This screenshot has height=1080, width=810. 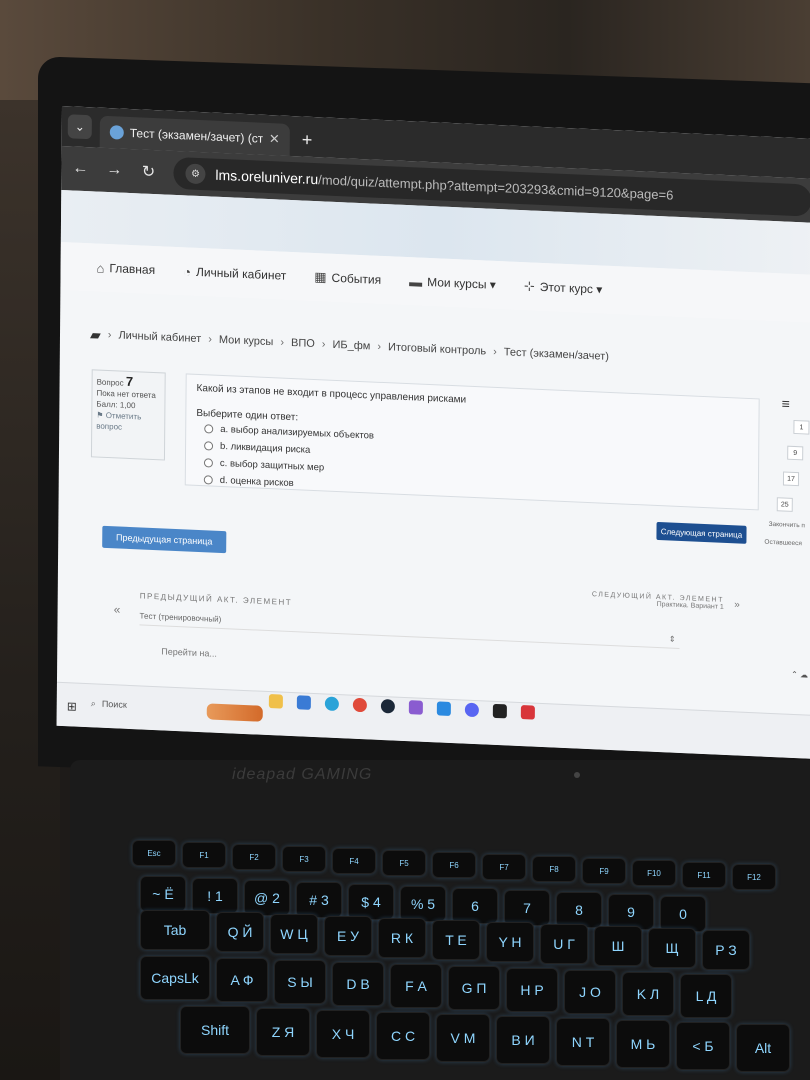 I want to click on keyboard-key: Ш, so click(x=618, y=946).